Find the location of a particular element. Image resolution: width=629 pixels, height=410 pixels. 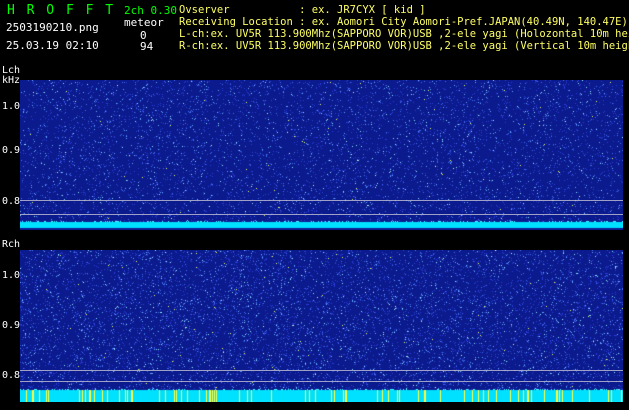

rch-ytick-2: 0.9 is located at coordinates (11, 325).